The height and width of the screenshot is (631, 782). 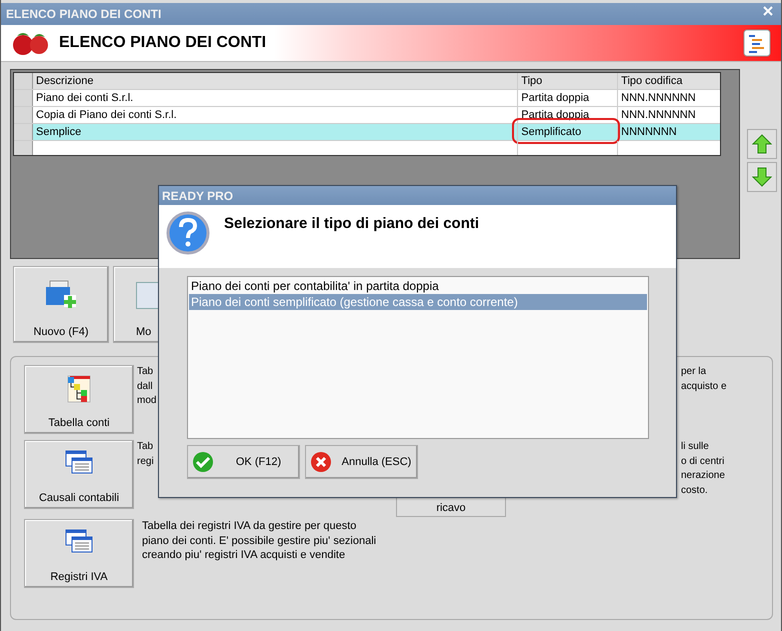 What do you see at coordinates (649, 132) in the screenshot?
I see `table-cell-text: NNNNNNN` at bounding box center [649, 132].